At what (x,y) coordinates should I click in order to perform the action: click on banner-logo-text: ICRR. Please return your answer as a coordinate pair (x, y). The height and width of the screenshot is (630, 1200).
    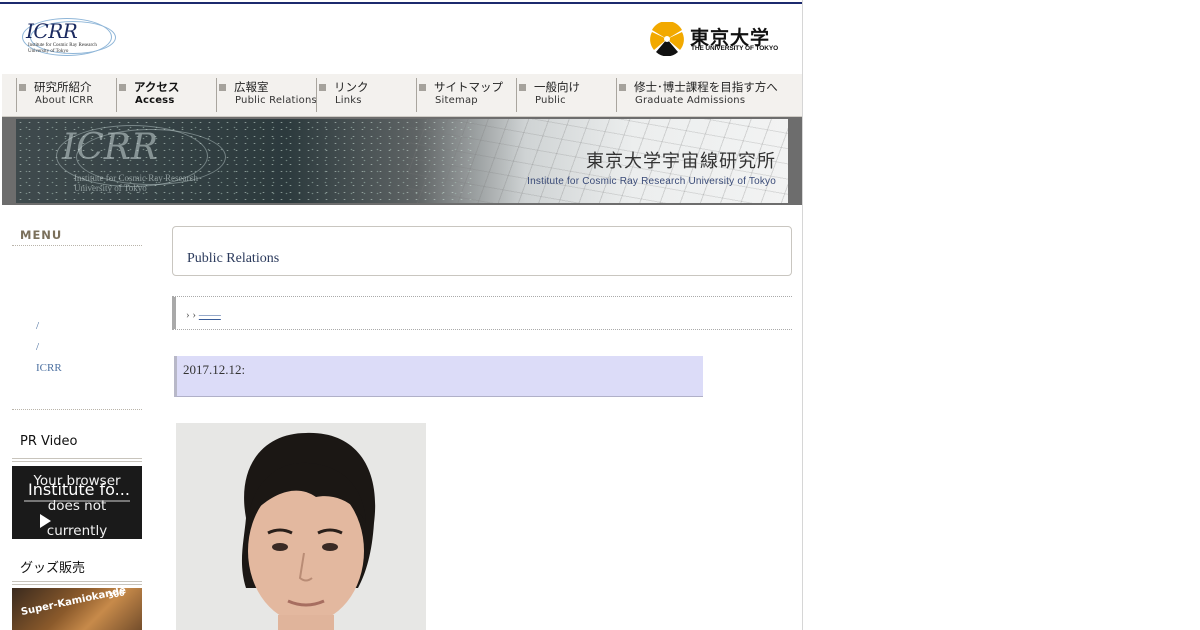
    Looking at the image, I should click on (110, 147).